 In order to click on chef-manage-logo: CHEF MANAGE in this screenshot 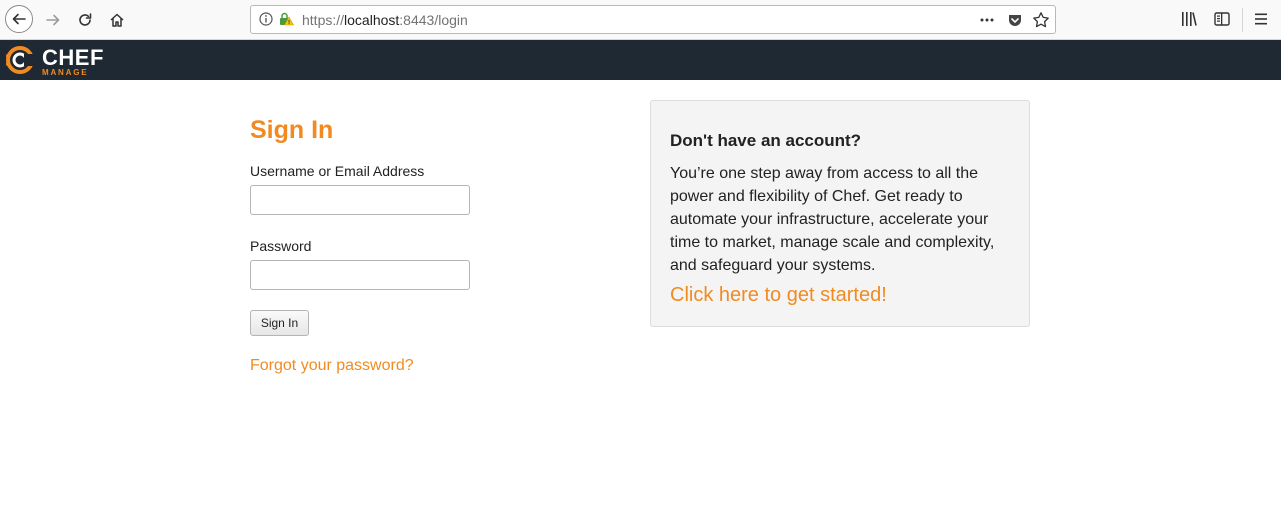, I will do `click(53, 60)`.